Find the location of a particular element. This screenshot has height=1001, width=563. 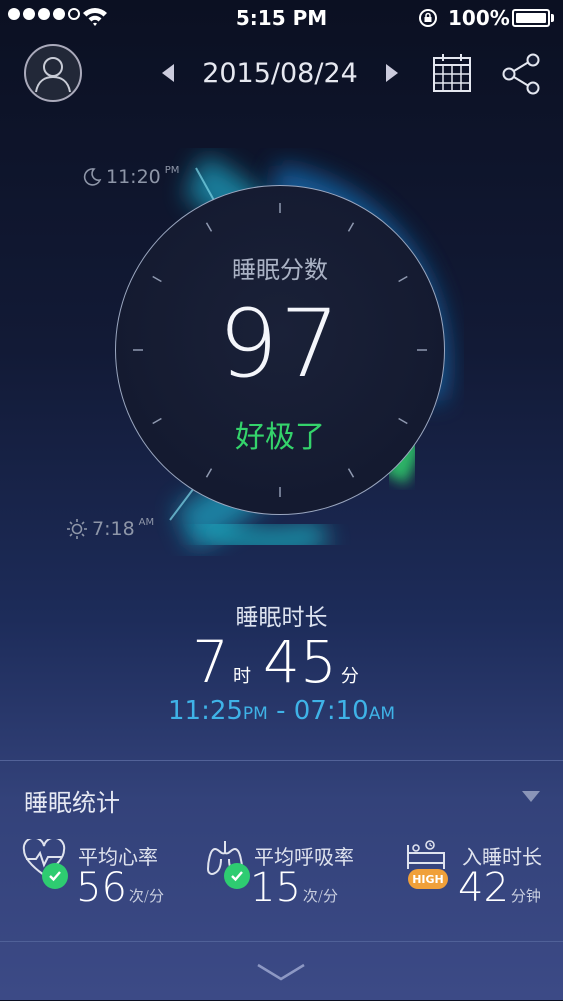

duration-minutes-unit: 分 is located at coordinates (349, 676).